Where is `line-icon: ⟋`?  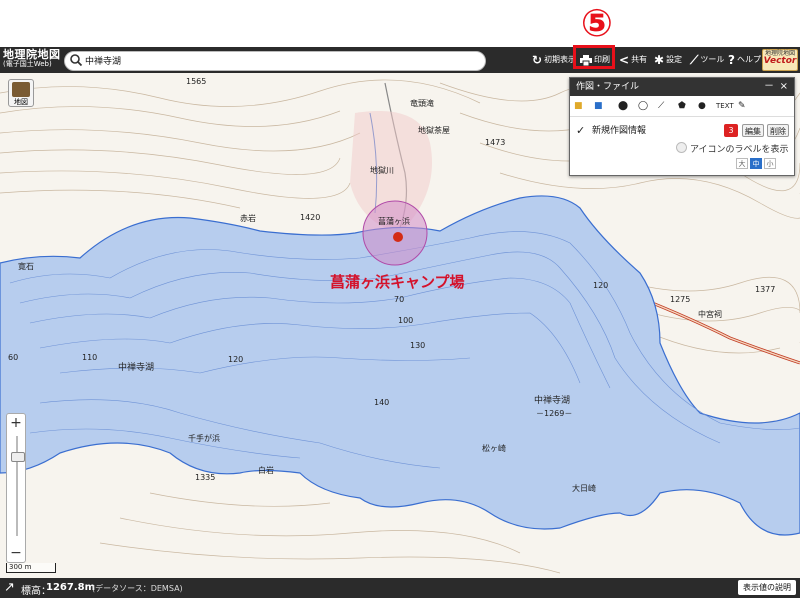
line-icon: ⟋ is located at coordinates (661, 106).